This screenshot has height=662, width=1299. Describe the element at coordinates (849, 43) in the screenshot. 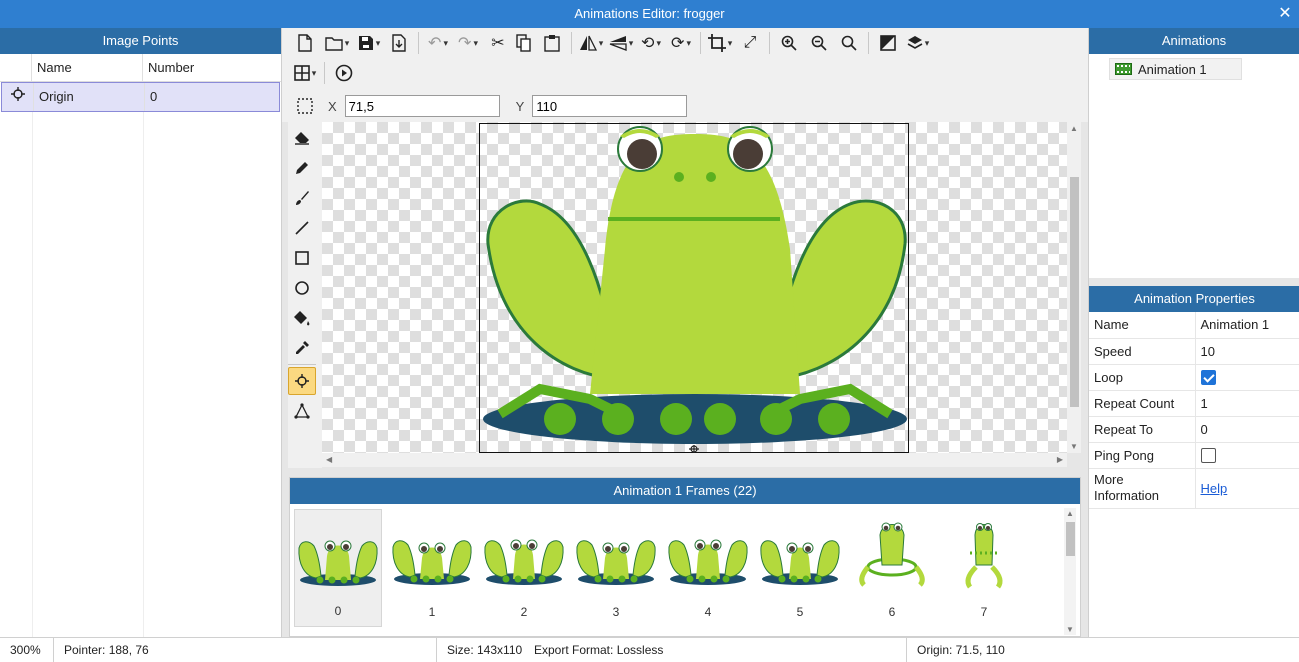

I see `zoom-reset-icon` at that location.